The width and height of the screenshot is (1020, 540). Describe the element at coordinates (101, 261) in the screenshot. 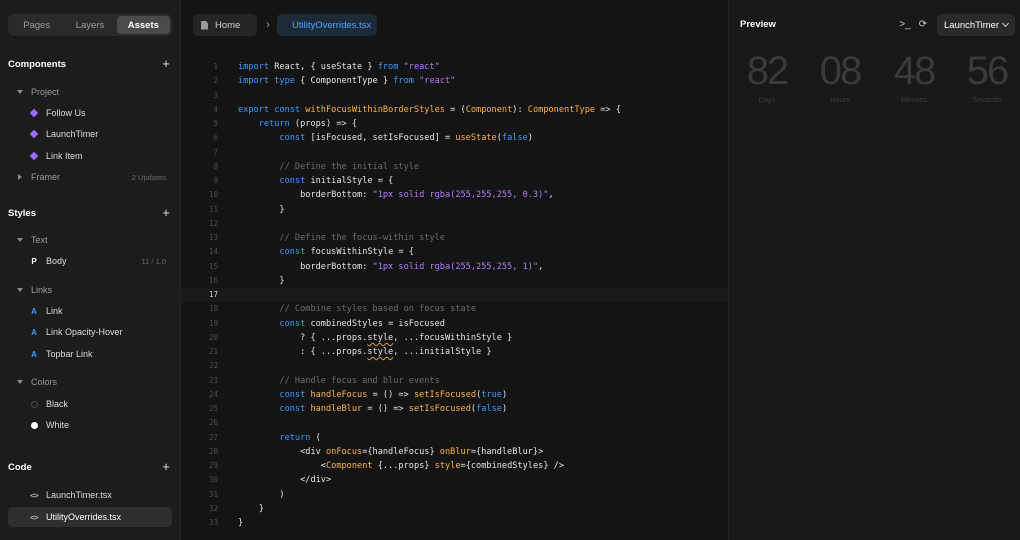

I see `style-item-body: P Body 11 / 1.0` at that location.